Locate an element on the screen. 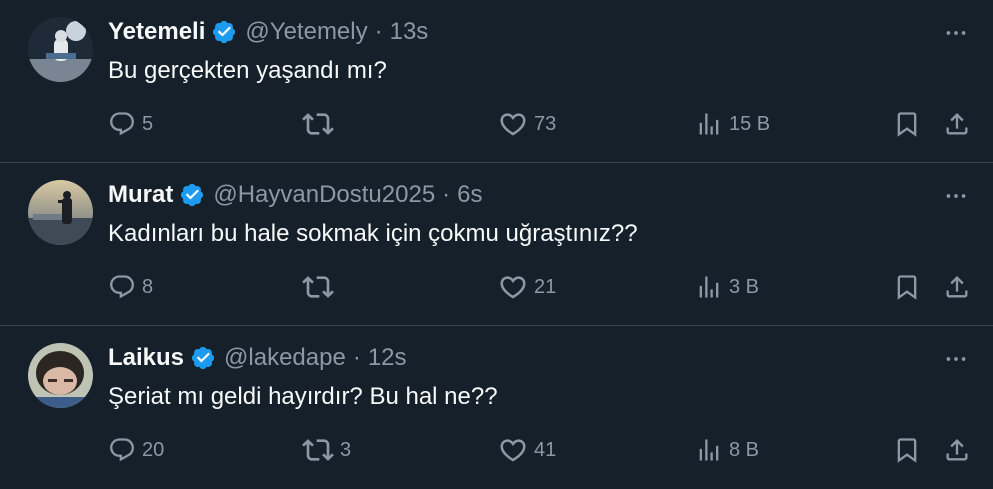 The width and height of the screenshot is (993, 489). timestamp: 12s is located at coordinates (387, 358).